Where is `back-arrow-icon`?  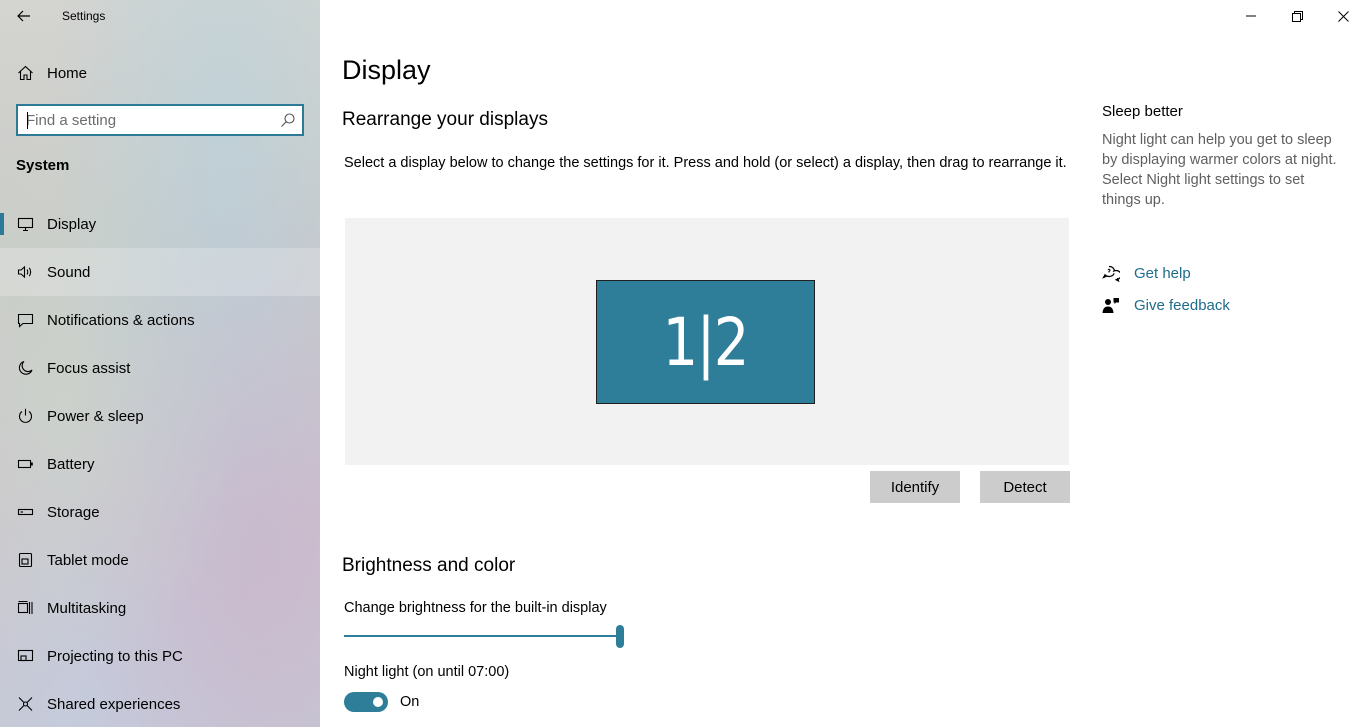 back-arrow-icon is located at coordinates (23, 16).